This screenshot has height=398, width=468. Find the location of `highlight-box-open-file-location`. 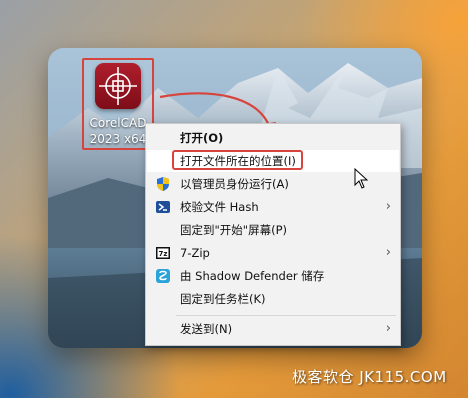

highlight-box-open-file-location is located at coordinates (237, 160).